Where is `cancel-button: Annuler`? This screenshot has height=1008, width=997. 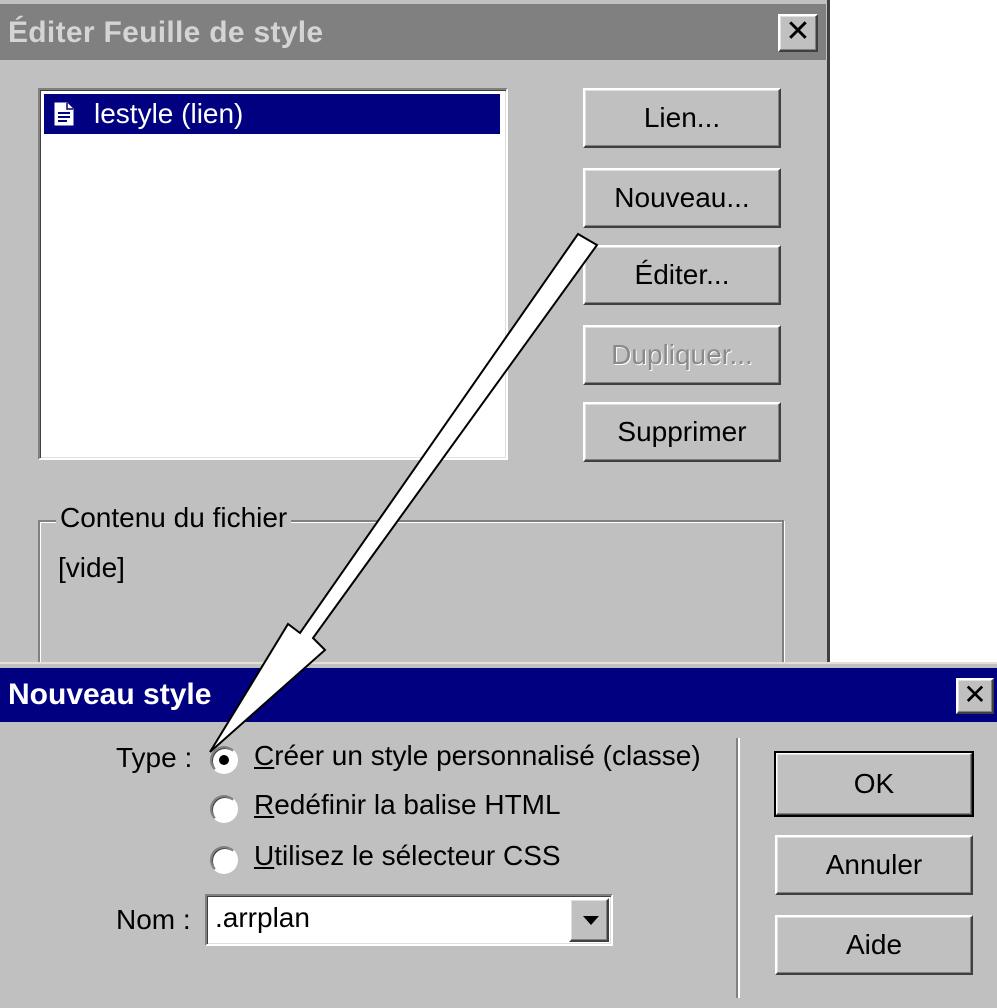 cancel-button: Annuler is located at coordinates (874, 865).